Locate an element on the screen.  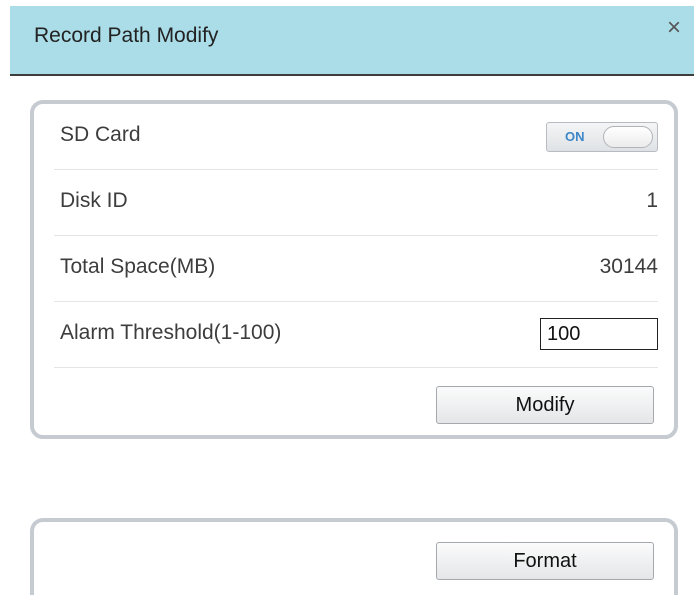
total-space-label: Total Space(MB) is located at coordinates (138, 266).